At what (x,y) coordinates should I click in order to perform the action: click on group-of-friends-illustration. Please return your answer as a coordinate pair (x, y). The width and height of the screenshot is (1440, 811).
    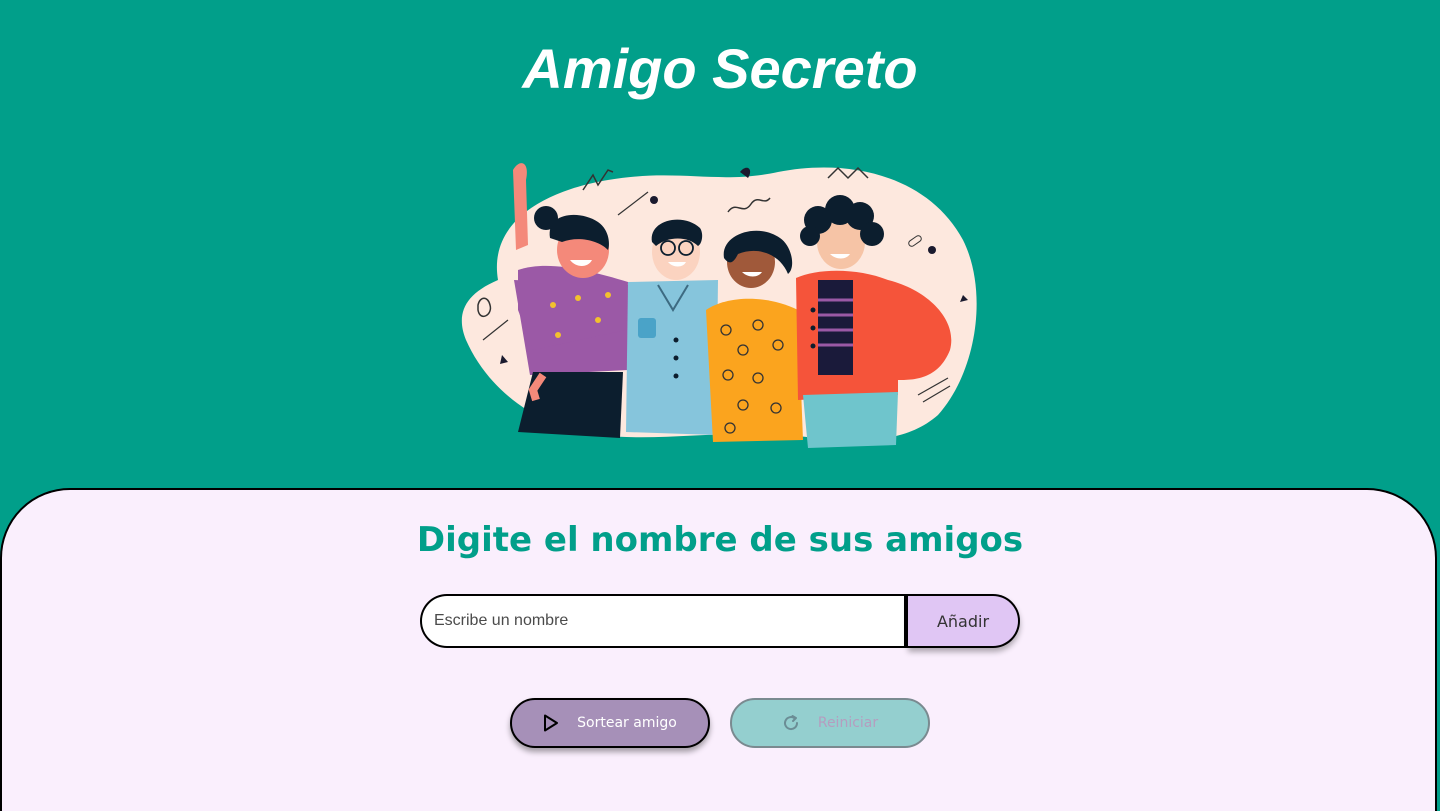
    Looking at the image, I should click on (719, 305).